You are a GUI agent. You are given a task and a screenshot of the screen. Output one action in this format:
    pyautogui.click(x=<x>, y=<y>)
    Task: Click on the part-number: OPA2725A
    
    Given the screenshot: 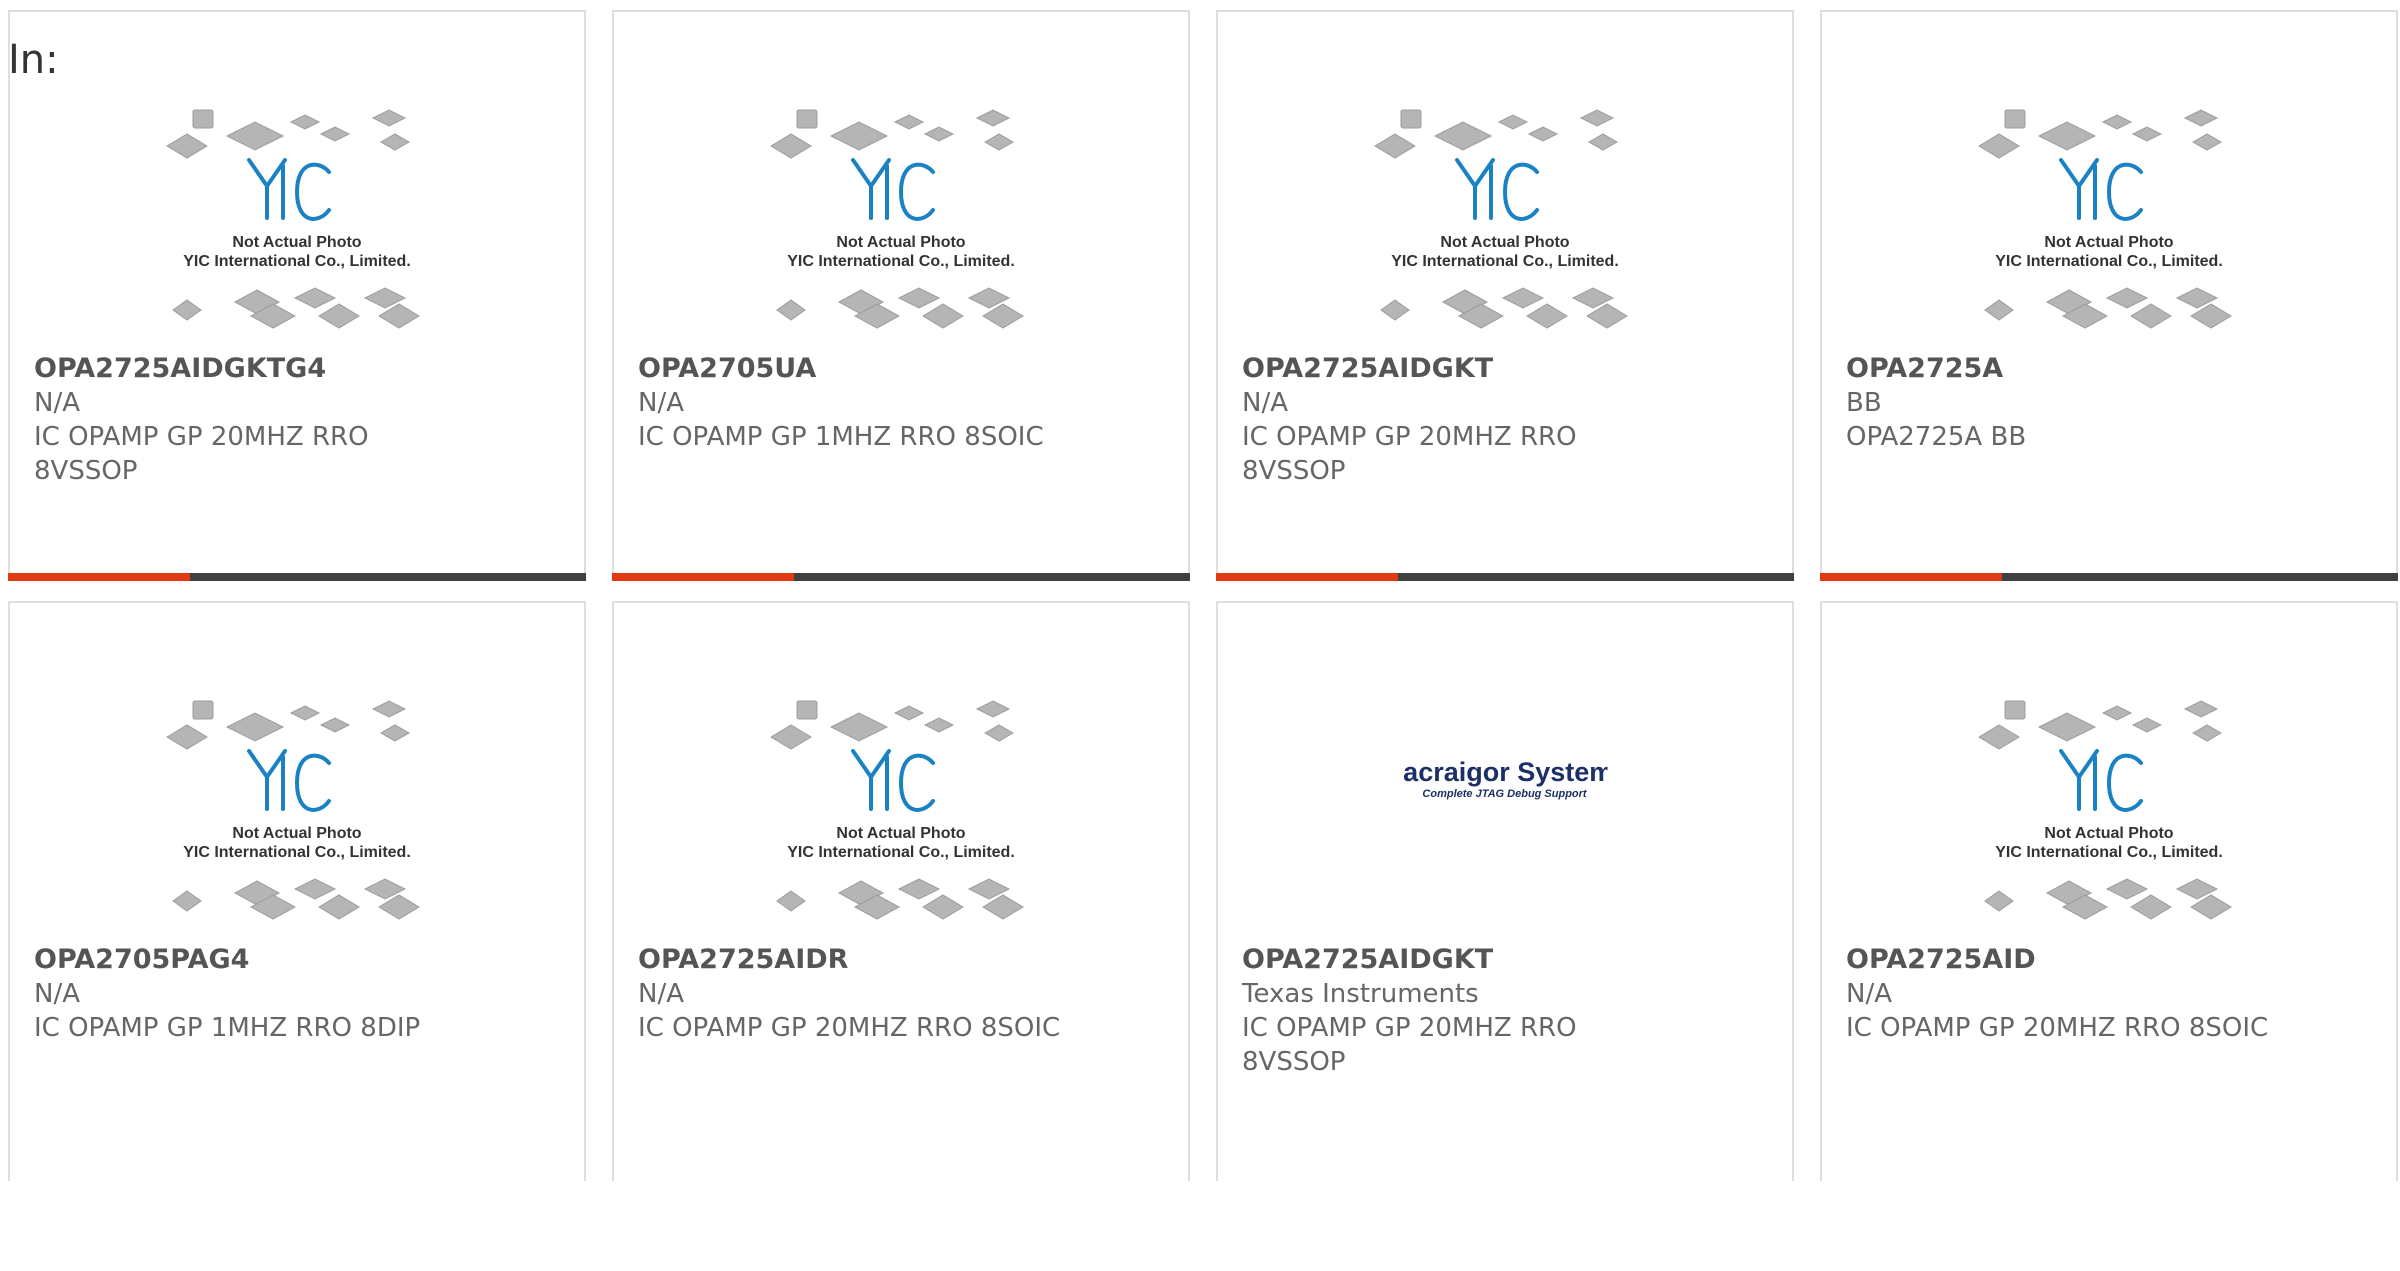 What is the action you would take?
    pyautogui.click(x=2109, y=369)
    